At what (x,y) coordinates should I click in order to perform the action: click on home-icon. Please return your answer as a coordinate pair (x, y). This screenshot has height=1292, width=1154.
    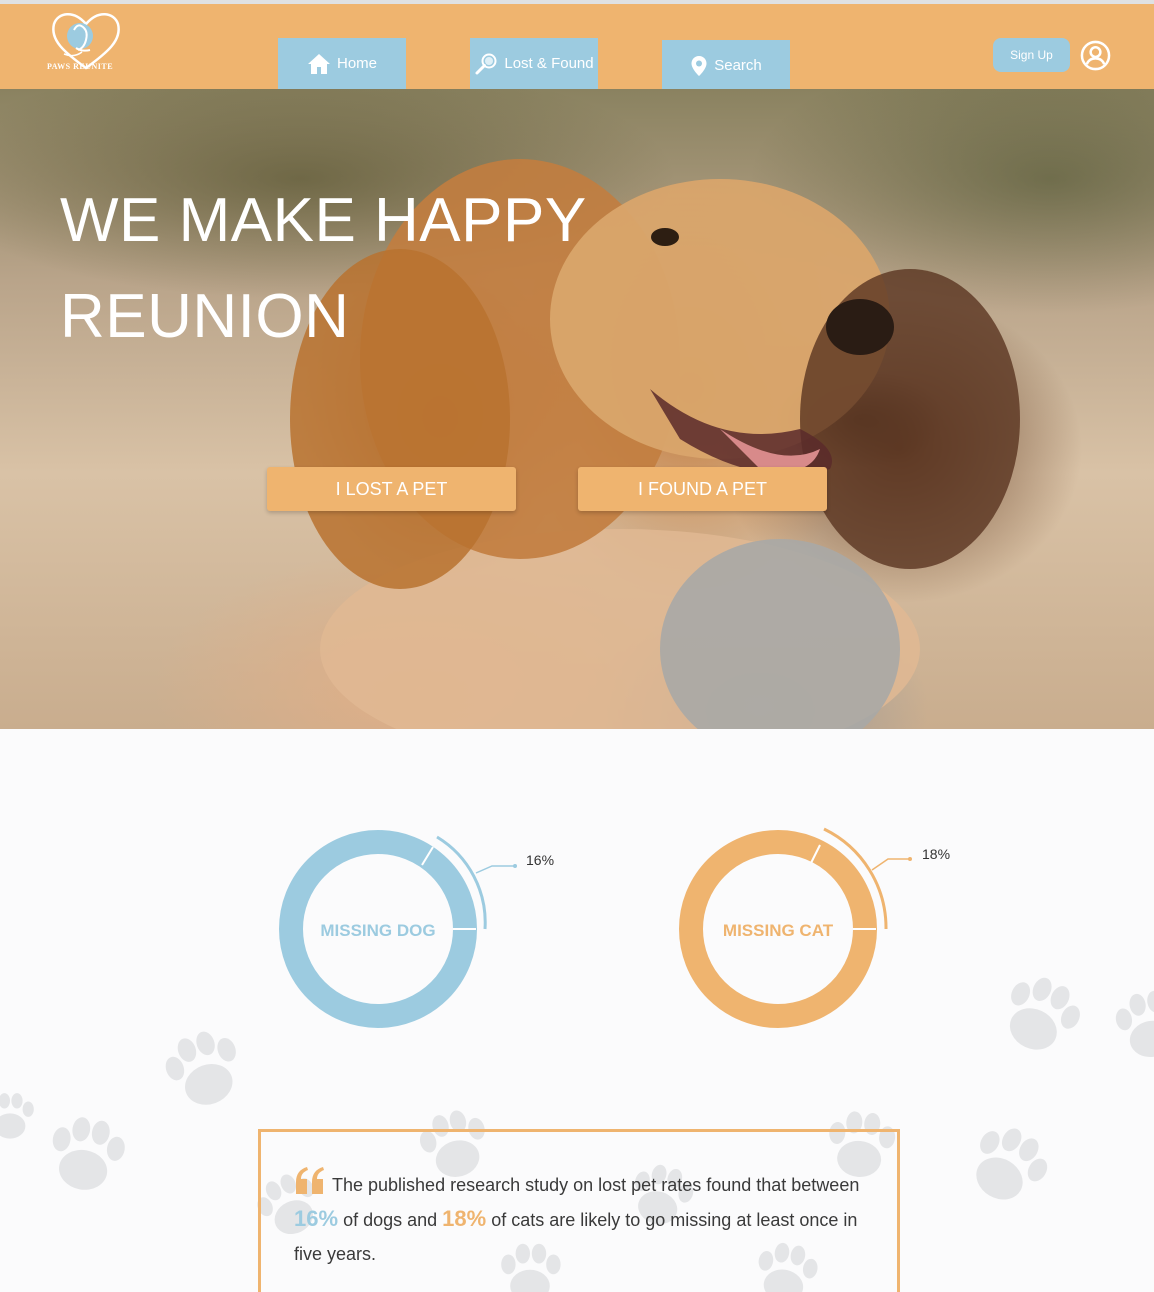
    Looking at the image, I should click on (318, 63).